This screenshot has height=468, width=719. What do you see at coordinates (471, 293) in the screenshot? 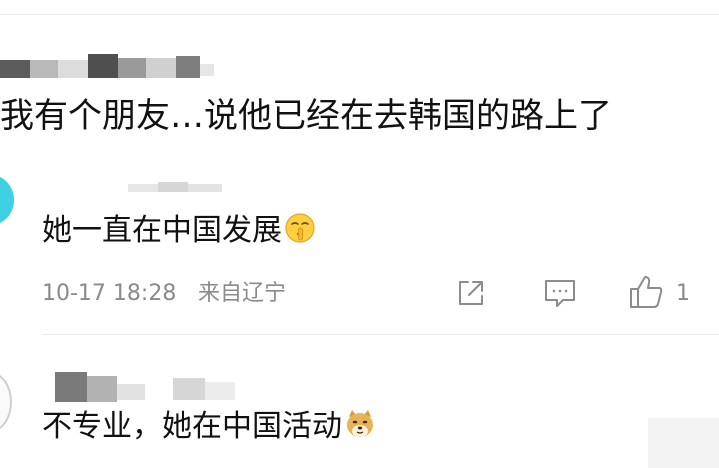
I see `share-icon` at bounding box center [471, 293].